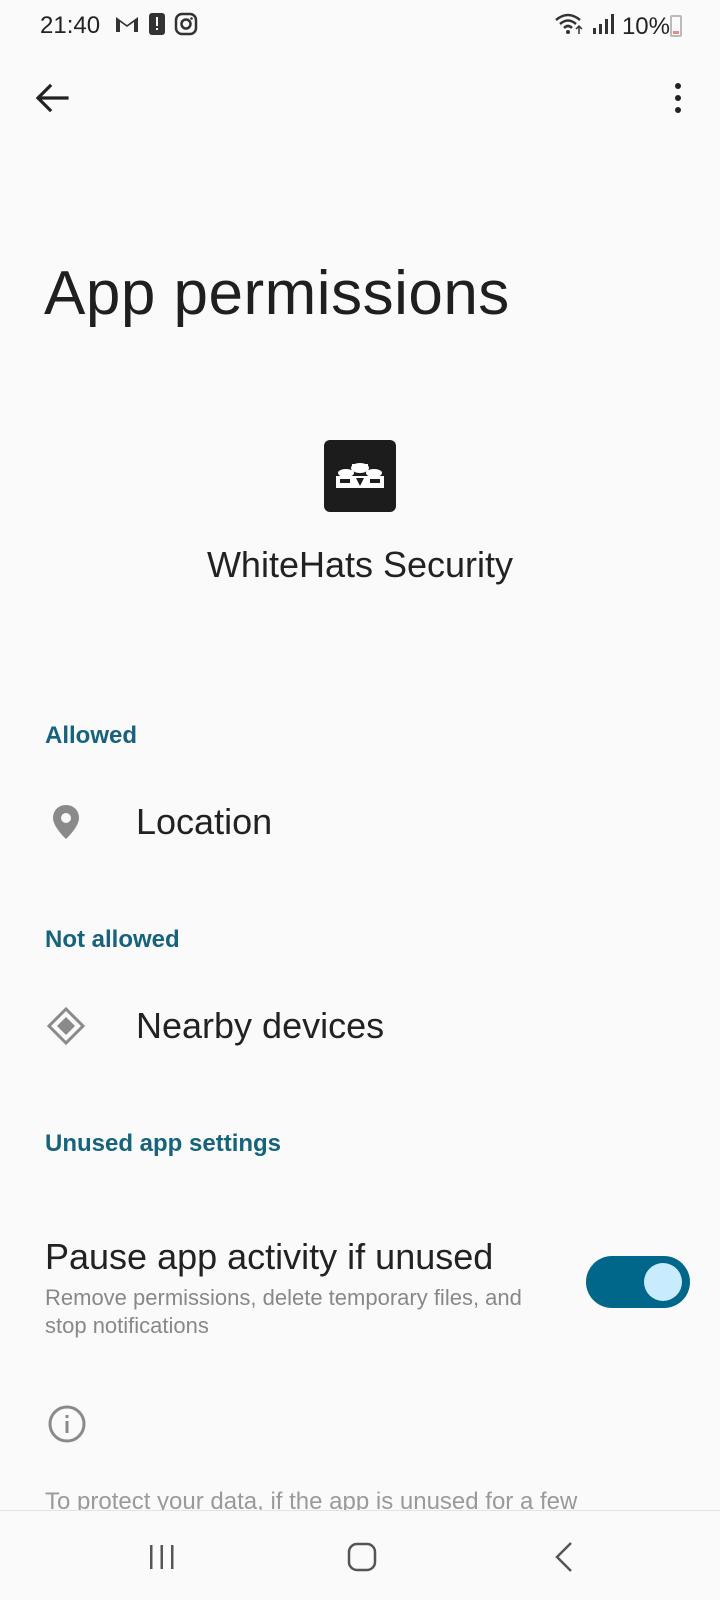 Image resolution: width=720 pixels, height=1600 pixels. I want to click on page-title: App permissions, so click(277, 293).